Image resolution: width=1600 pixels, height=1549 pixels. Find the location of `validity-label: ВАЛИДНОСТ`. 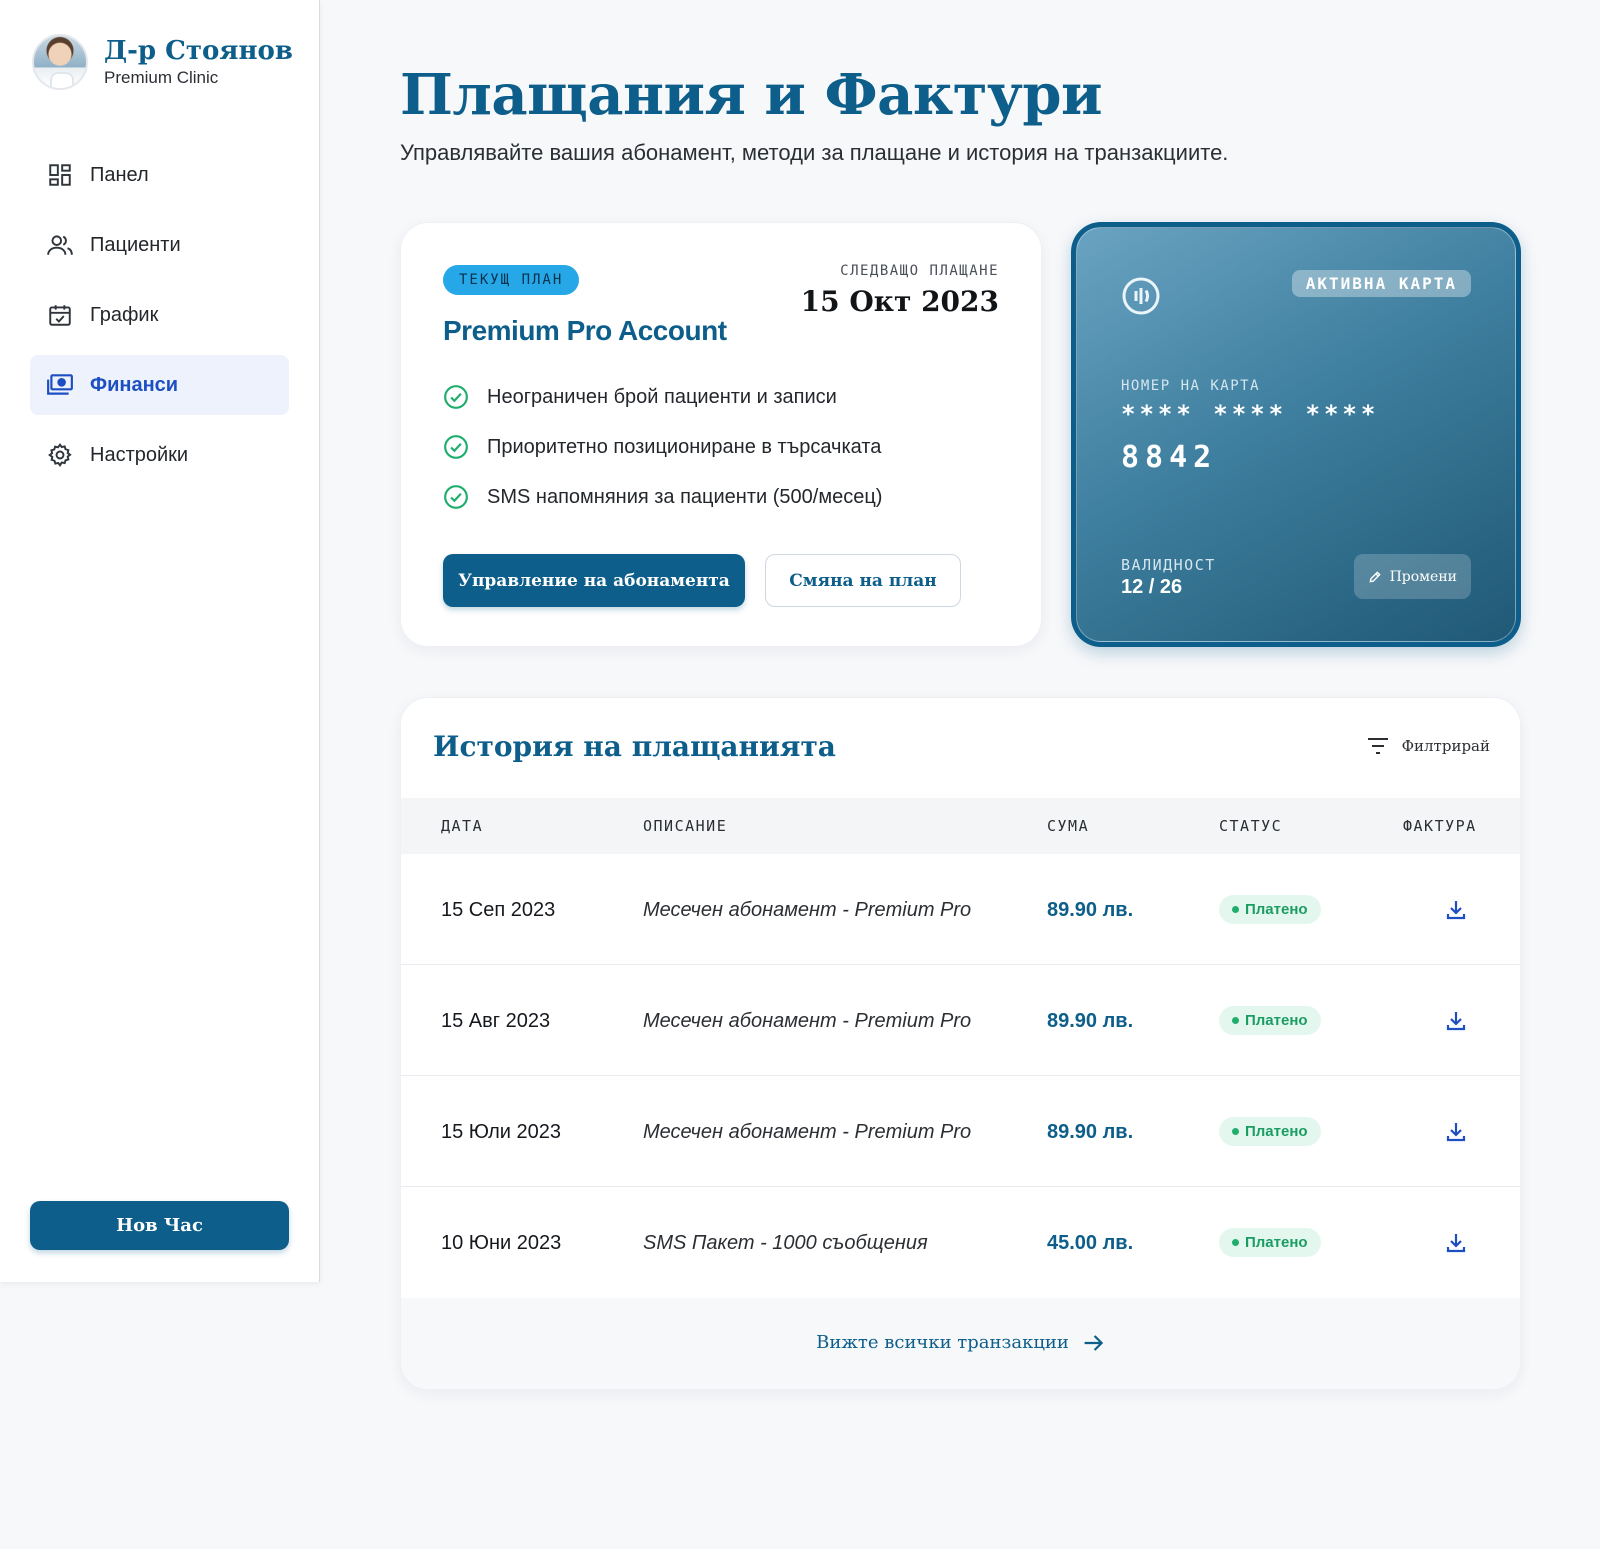

validity-label: ВАЛИДНОСТ is located at coordinates (1168, 565).